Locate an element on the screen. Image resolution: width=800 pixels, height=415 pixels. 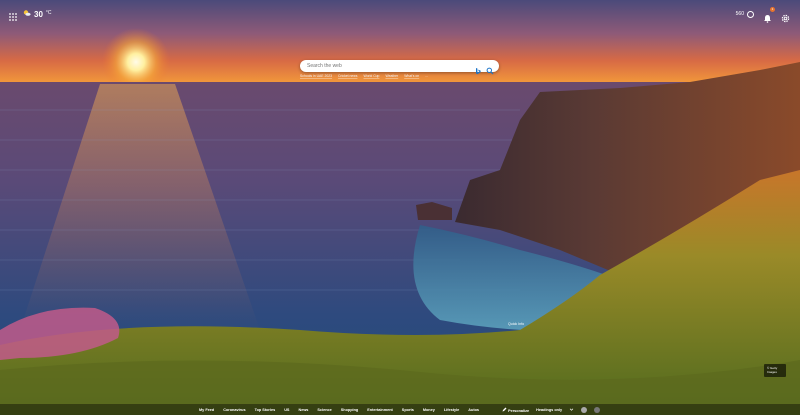
tab-coronavirus: Coronavirus is located at coordinates (234, 410).